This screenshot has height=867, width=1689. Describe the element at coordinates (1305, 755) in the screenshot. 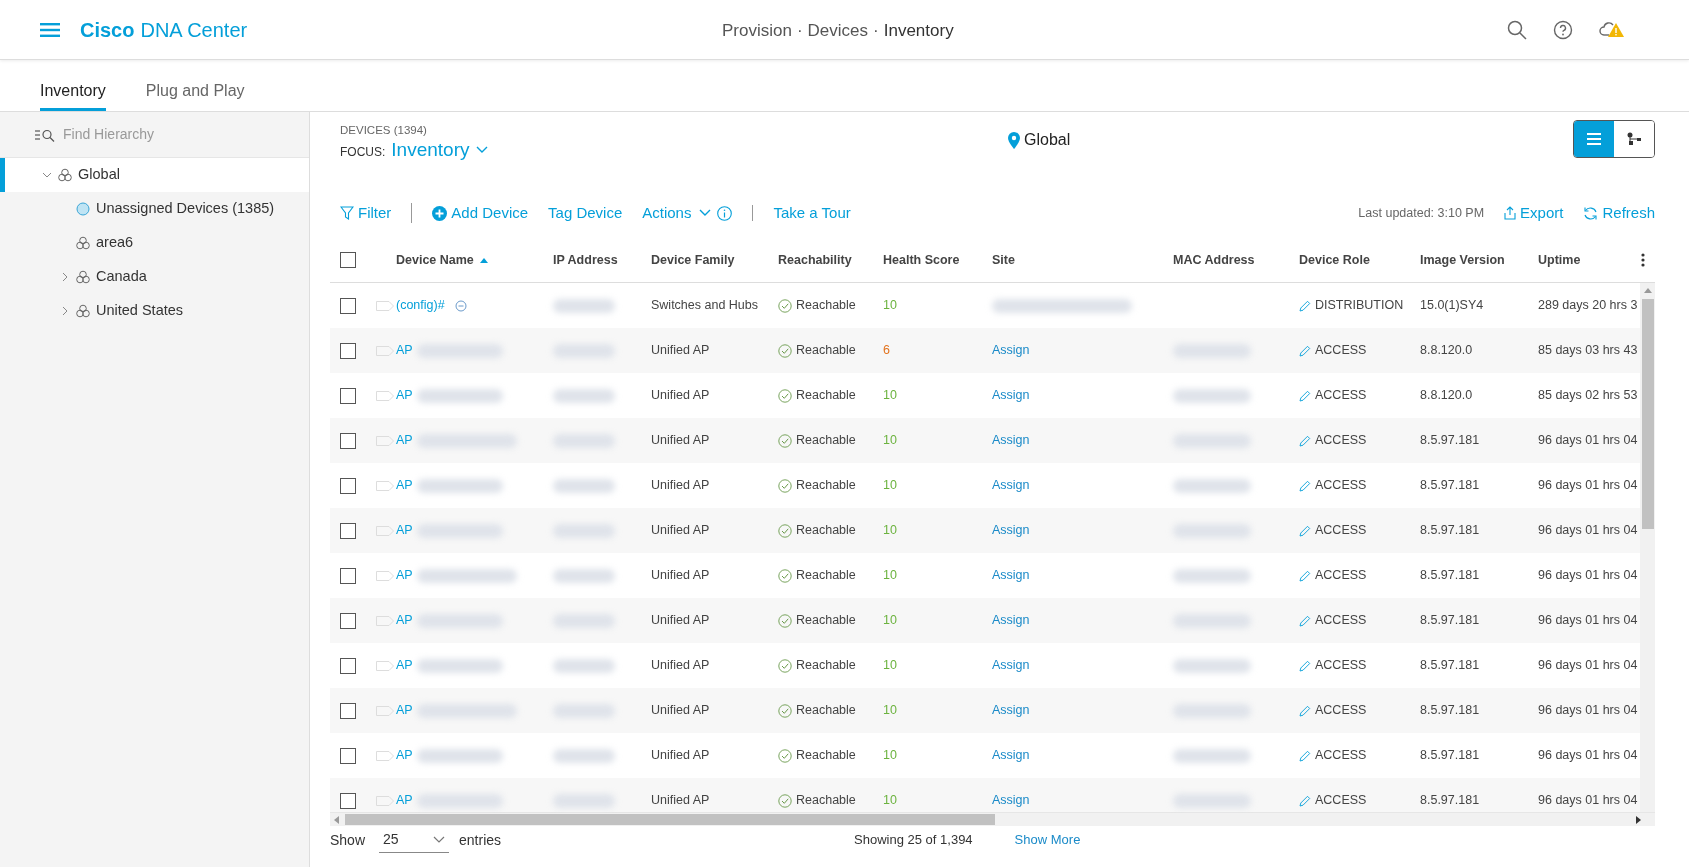

I see `pencil-icon` at that location.